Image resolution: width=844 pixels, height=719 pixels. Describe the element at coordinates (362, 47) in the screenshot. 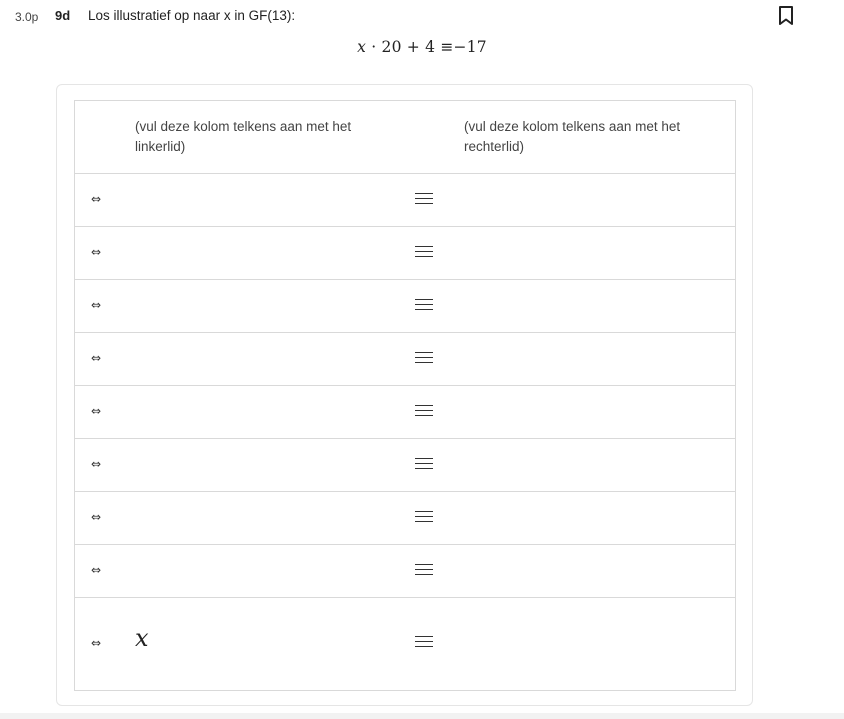

I see `equation-variable: x` at that location.